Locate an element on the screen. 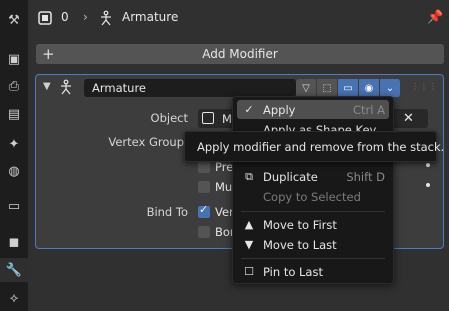  menu-item-move-first-label: Move to First is located at coordinates (300, 224).